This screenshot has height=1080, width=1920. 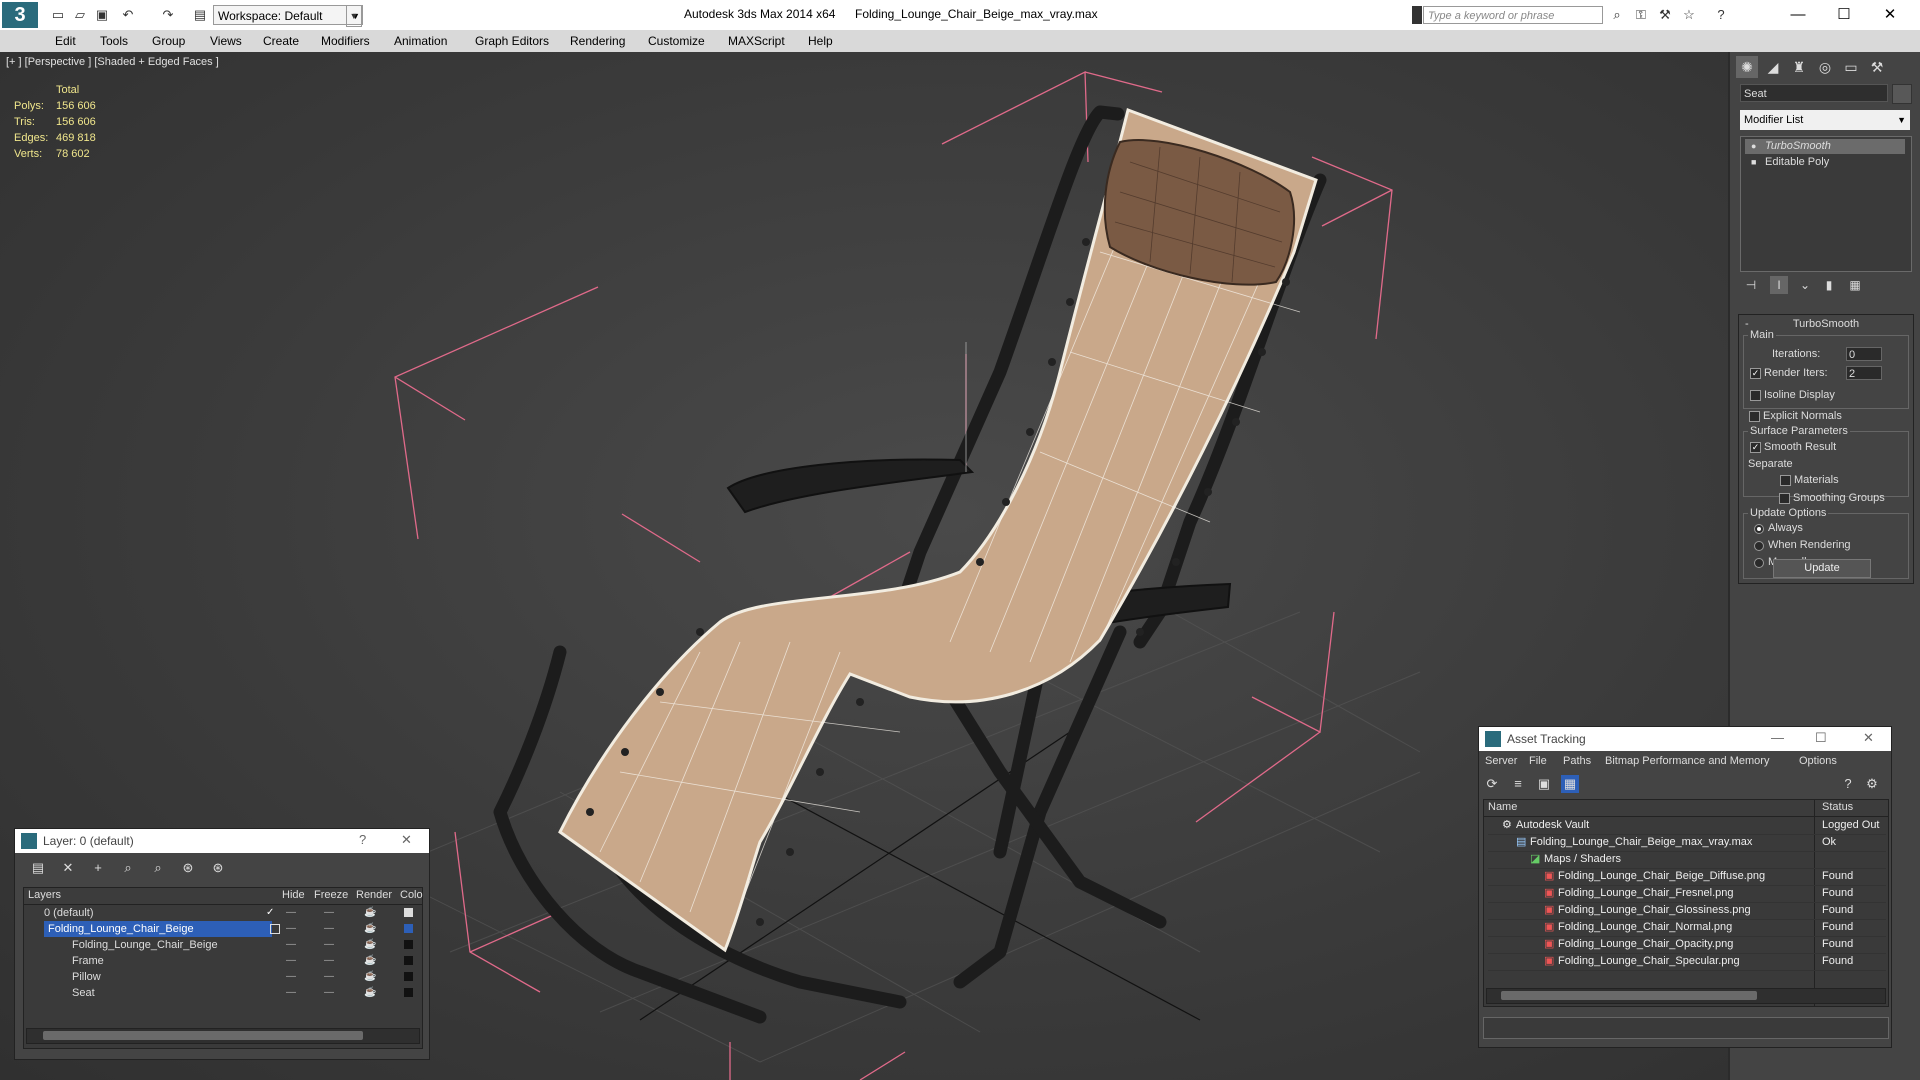 I want to click on smoothing-groups-checkbox, so click(x=1784, y=498).